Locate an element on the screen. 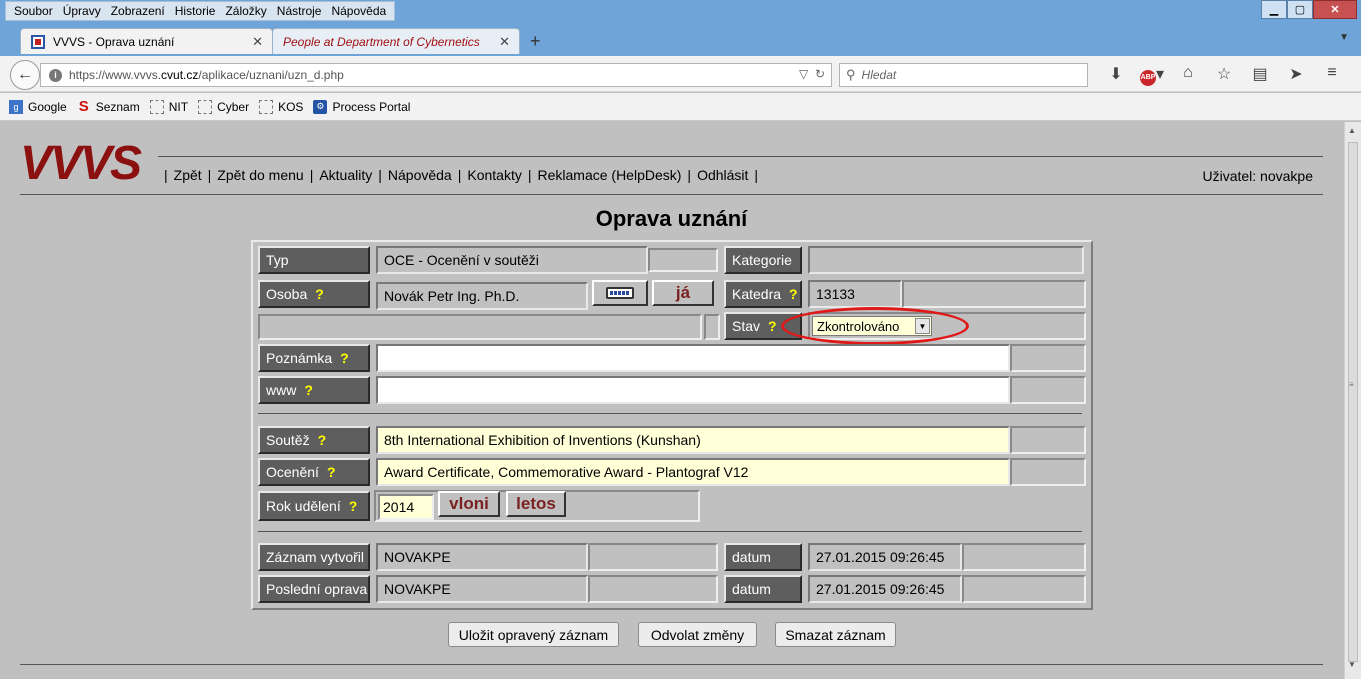  label-text: Ocenění is located at coordinates (292, 472).